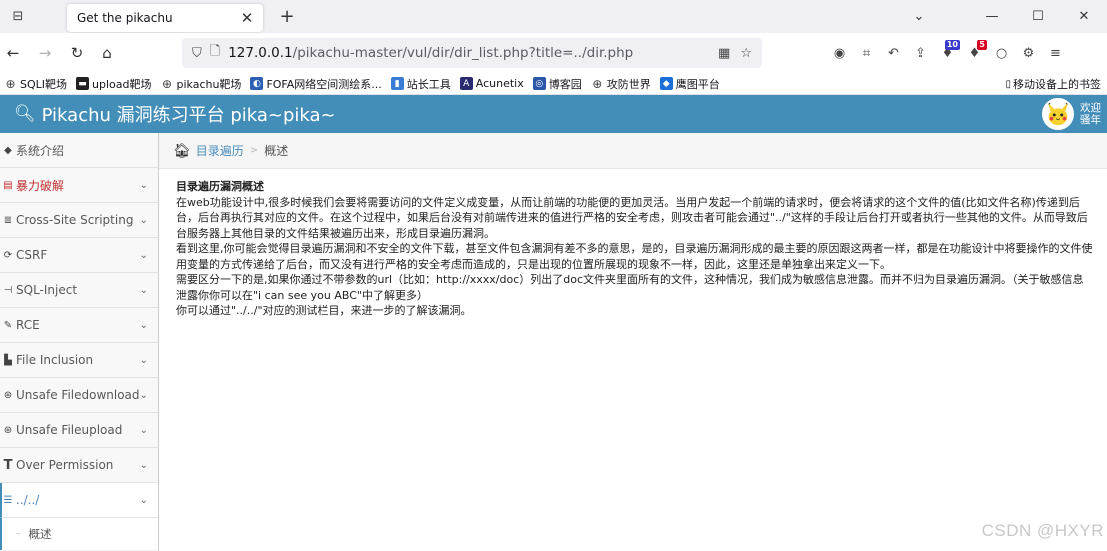  What do you see at coordinates (83, 83) in the screenshot?
I see `folder-icon: ▬` at bounding box center [83, 83].